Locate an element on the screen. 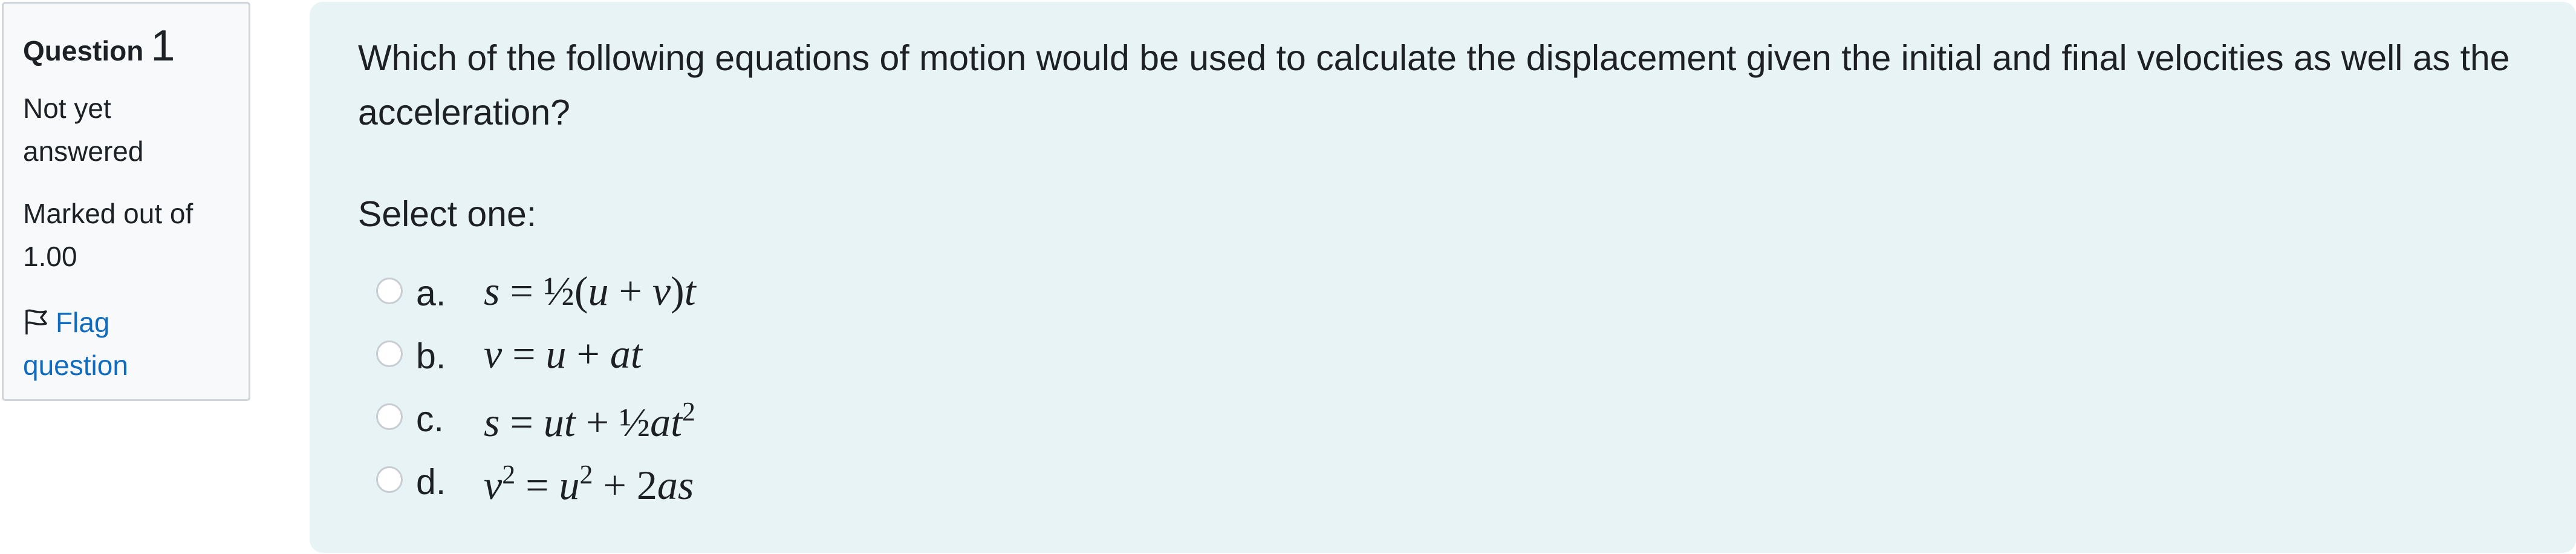  eq-term: ) is located at coordinates (678, 291).